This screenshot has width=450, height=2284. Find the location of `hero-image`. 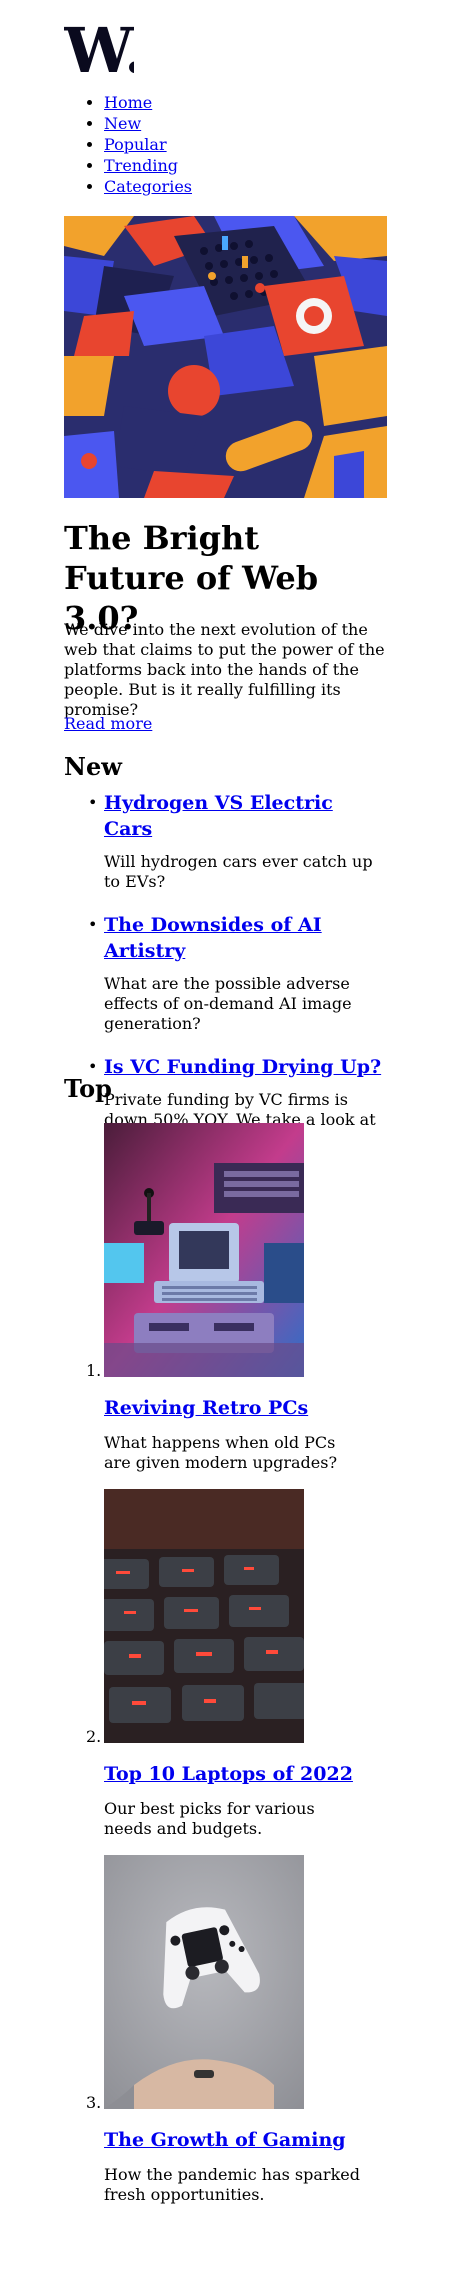

hero-image is located at coordinates (225, 357).